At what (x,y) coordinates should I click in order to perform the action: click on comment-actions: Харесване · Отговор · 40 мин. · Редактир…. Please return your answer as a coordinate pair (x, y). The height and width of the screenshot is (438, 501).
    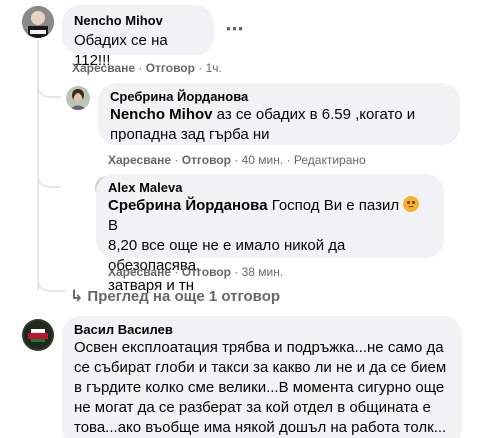
    Looking at the image, I should click on (237, 160).